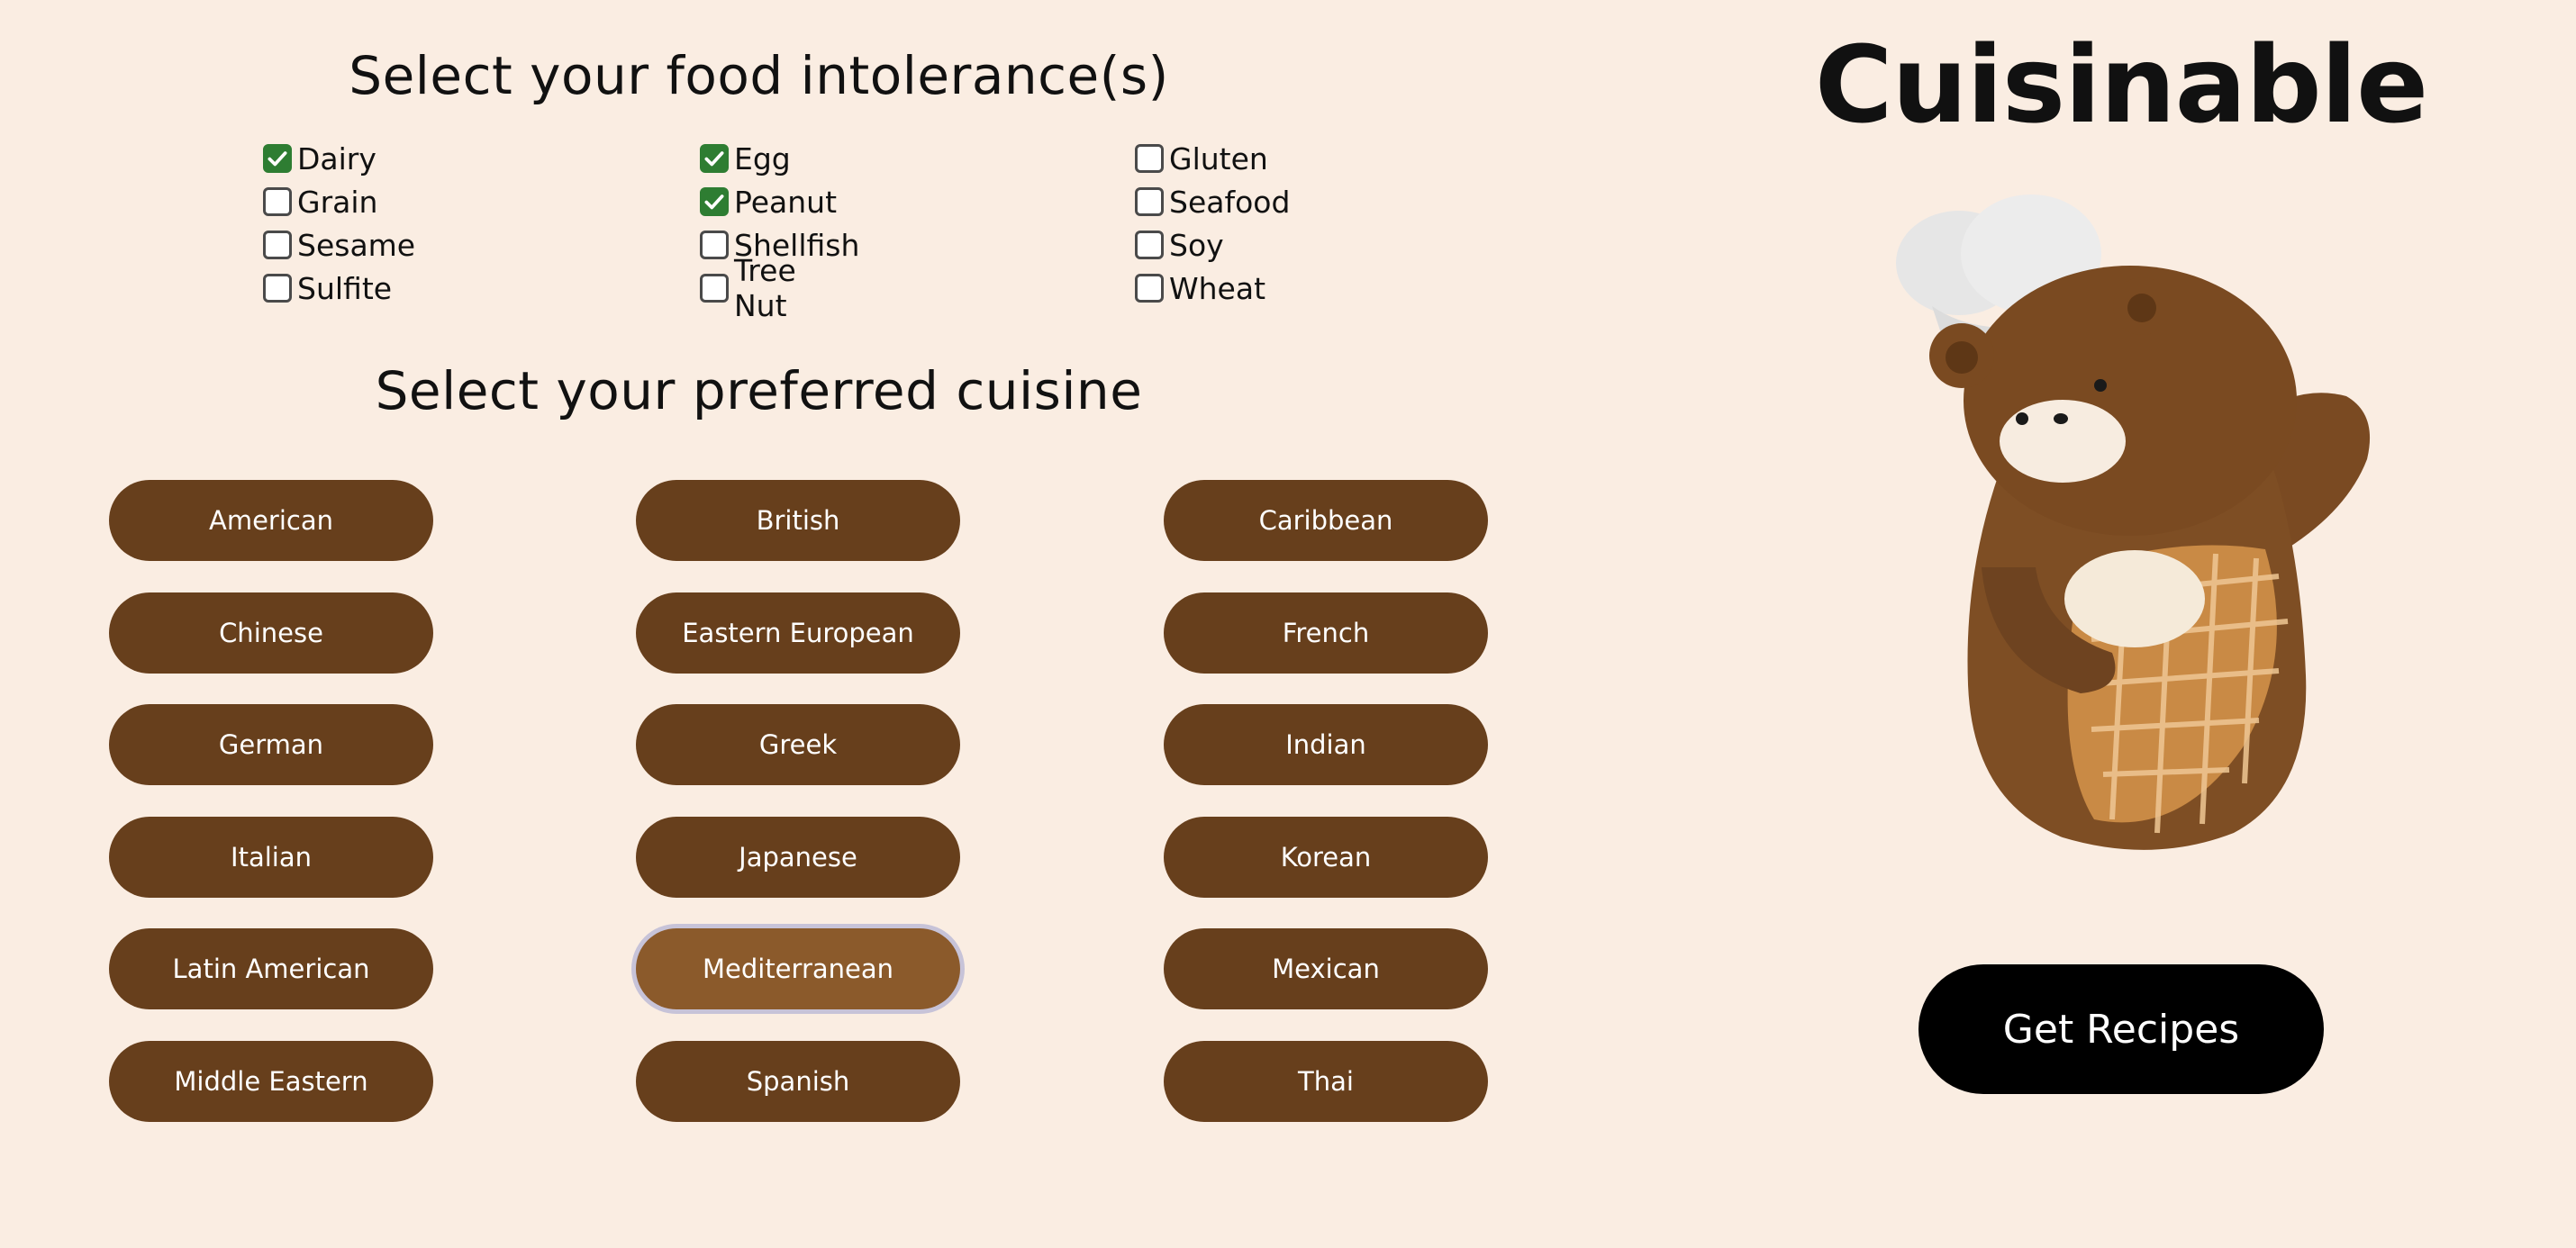 The height and width of the screenshot is (1248, 2576). I want to click on checkbox-grain: Grain, so click(320, 202).